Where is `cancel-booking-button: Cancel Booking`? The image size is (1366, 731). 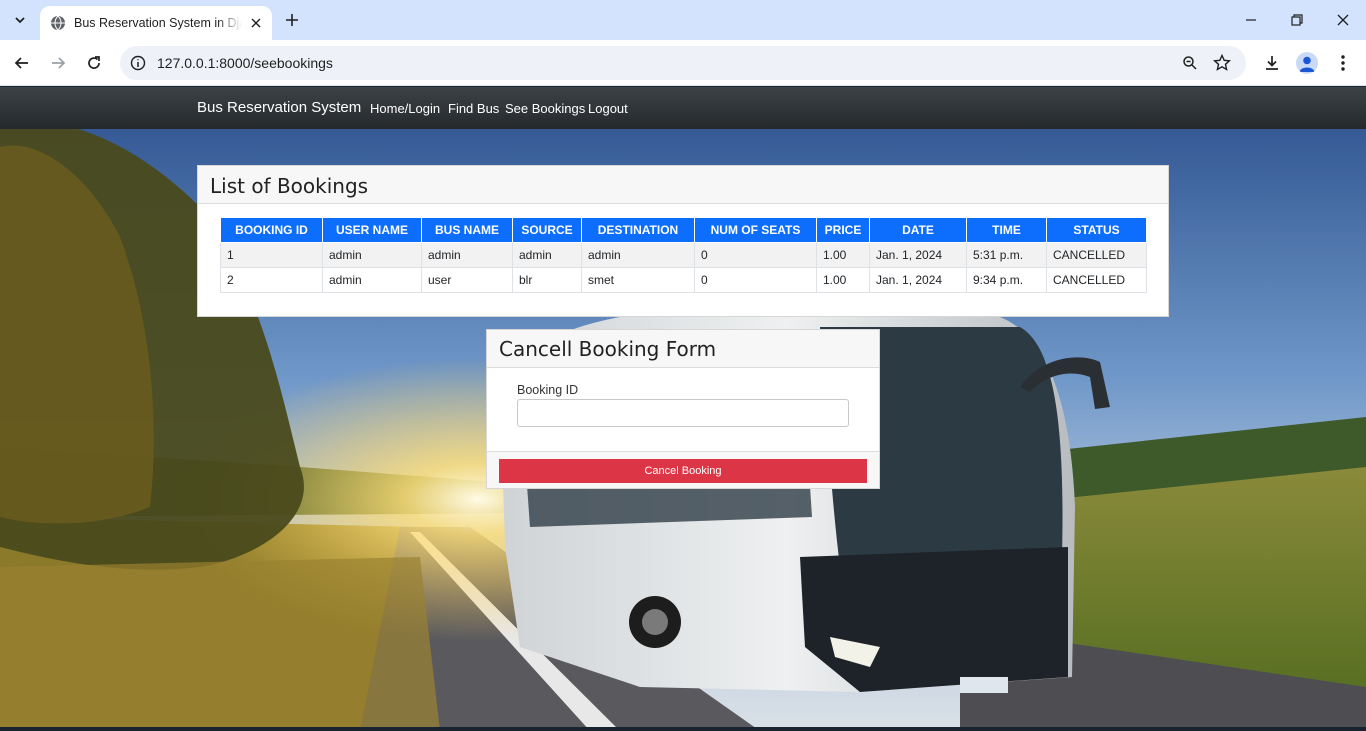
cancel-booking-button: Cancel Booking is located at coordinates (683, 471).